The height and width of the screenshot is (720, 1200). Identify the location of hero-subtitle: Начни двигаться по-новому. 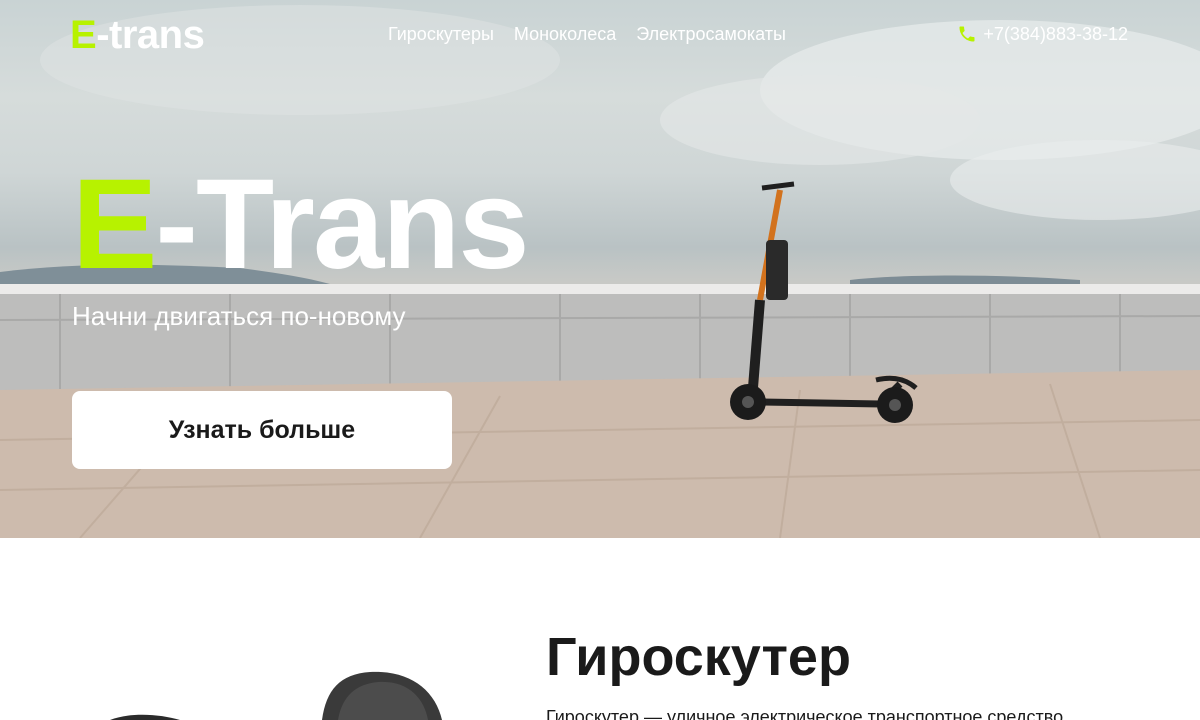
(239, 316).